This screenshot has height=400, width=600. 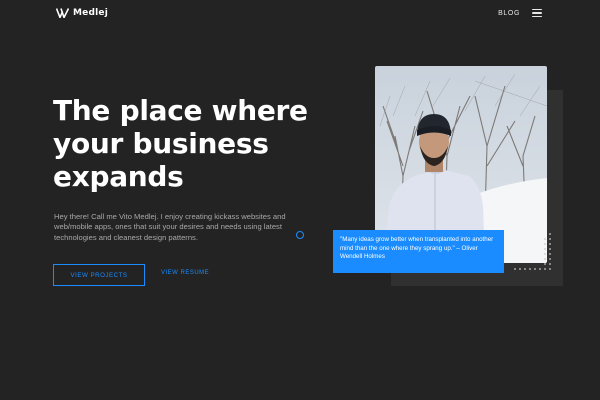 What do you see at coordinates (300, 235) in the screenshot?
I see `ring-decoration` at bounding box center [300, 235].